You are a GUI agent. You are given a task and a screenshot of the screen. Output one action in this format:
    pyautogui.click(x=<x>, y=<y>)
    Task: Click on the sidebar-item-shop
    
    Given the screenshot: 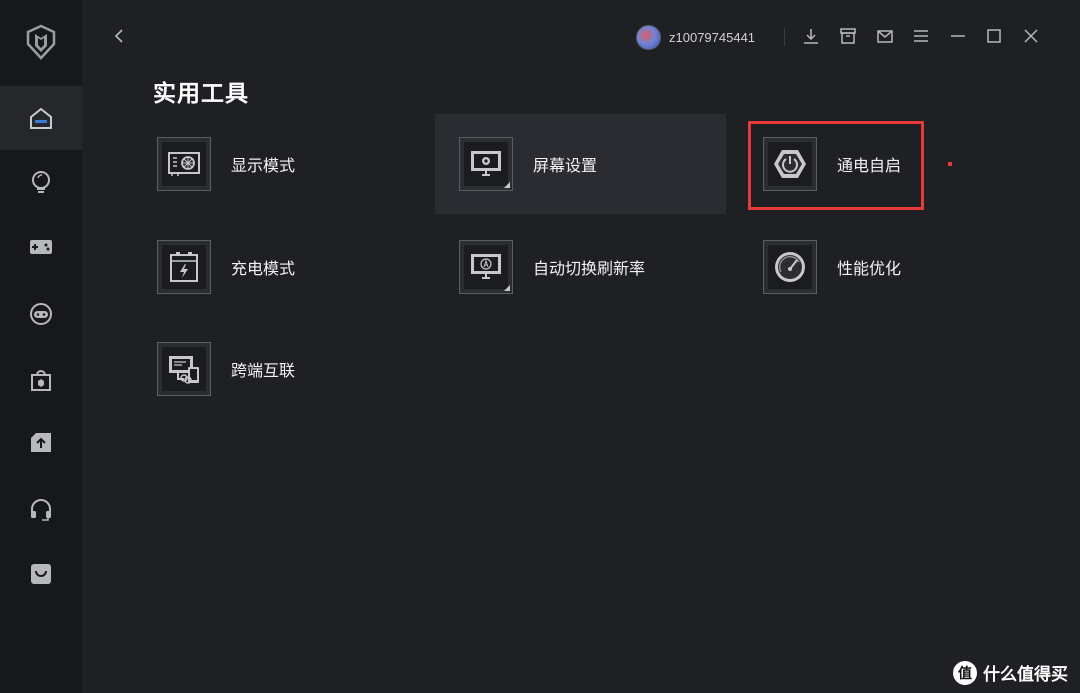 What is the action you would take?
    pyautogui.click(x=41, y=574)
    